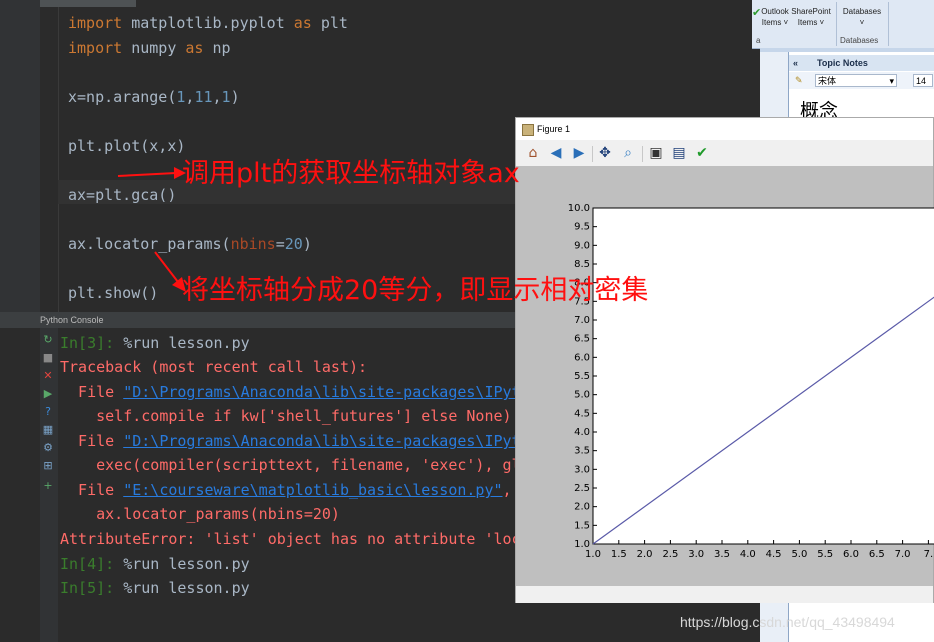  What do you see at coordinates (151, 229) in the screenshot?
I see `annotation-arrows` at bounding box center [151, 229].